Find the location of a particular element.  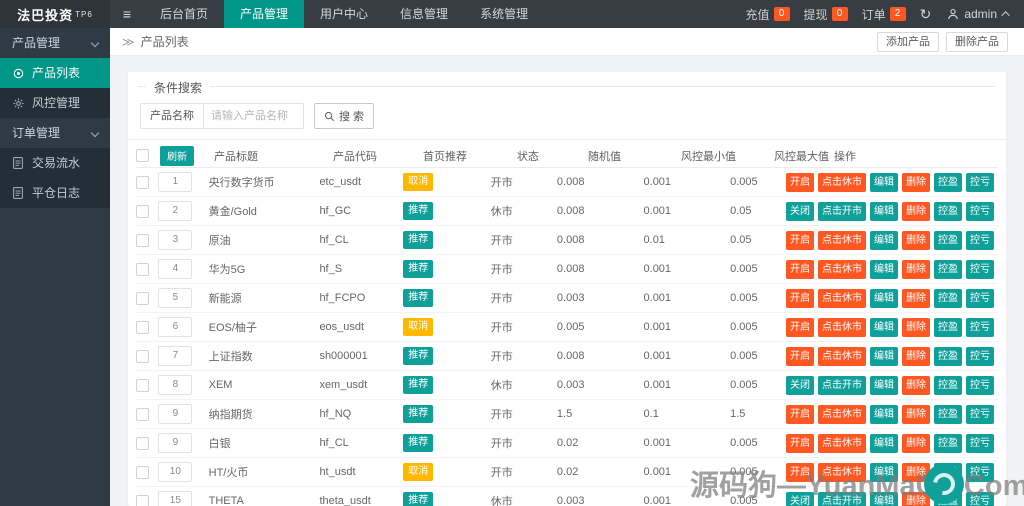

product-name-input is located at coordinates (254, 116).